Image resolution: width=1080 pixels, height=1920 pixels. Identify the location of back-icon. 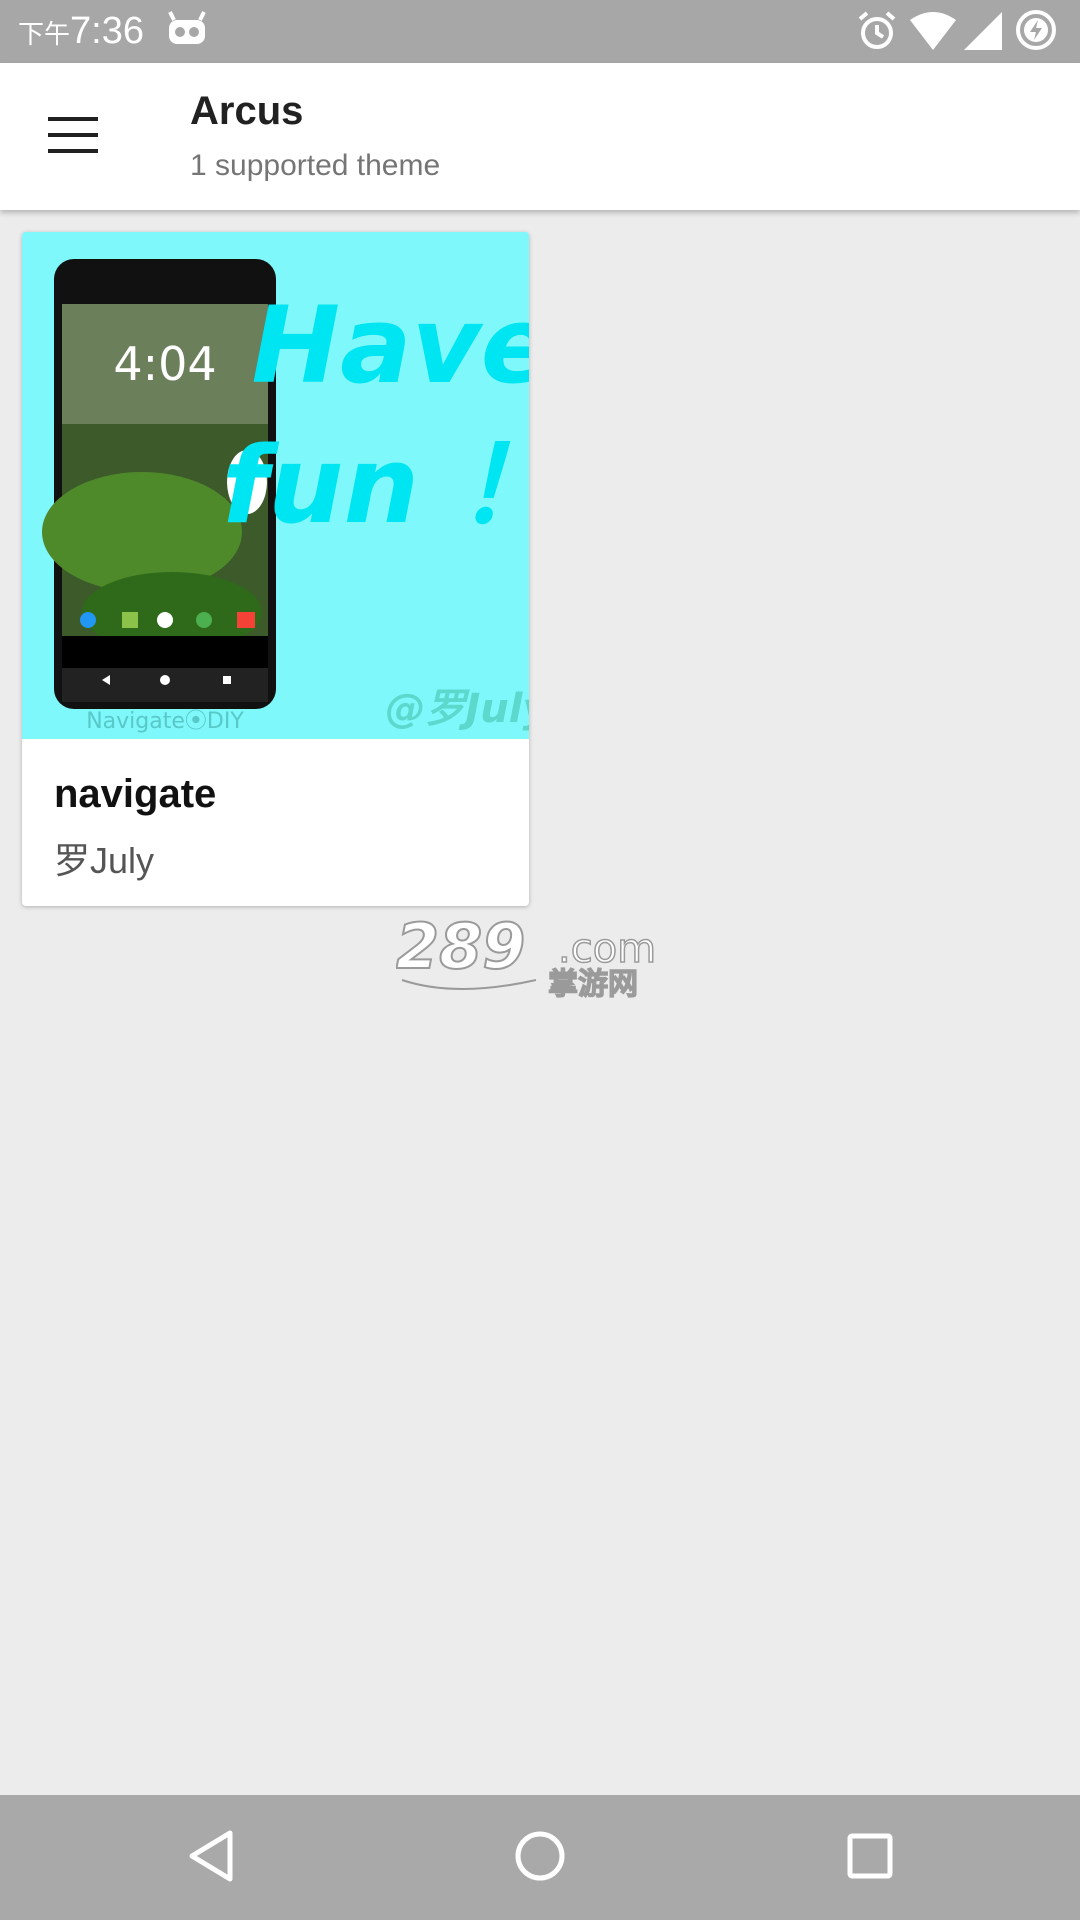
(211, 1858).